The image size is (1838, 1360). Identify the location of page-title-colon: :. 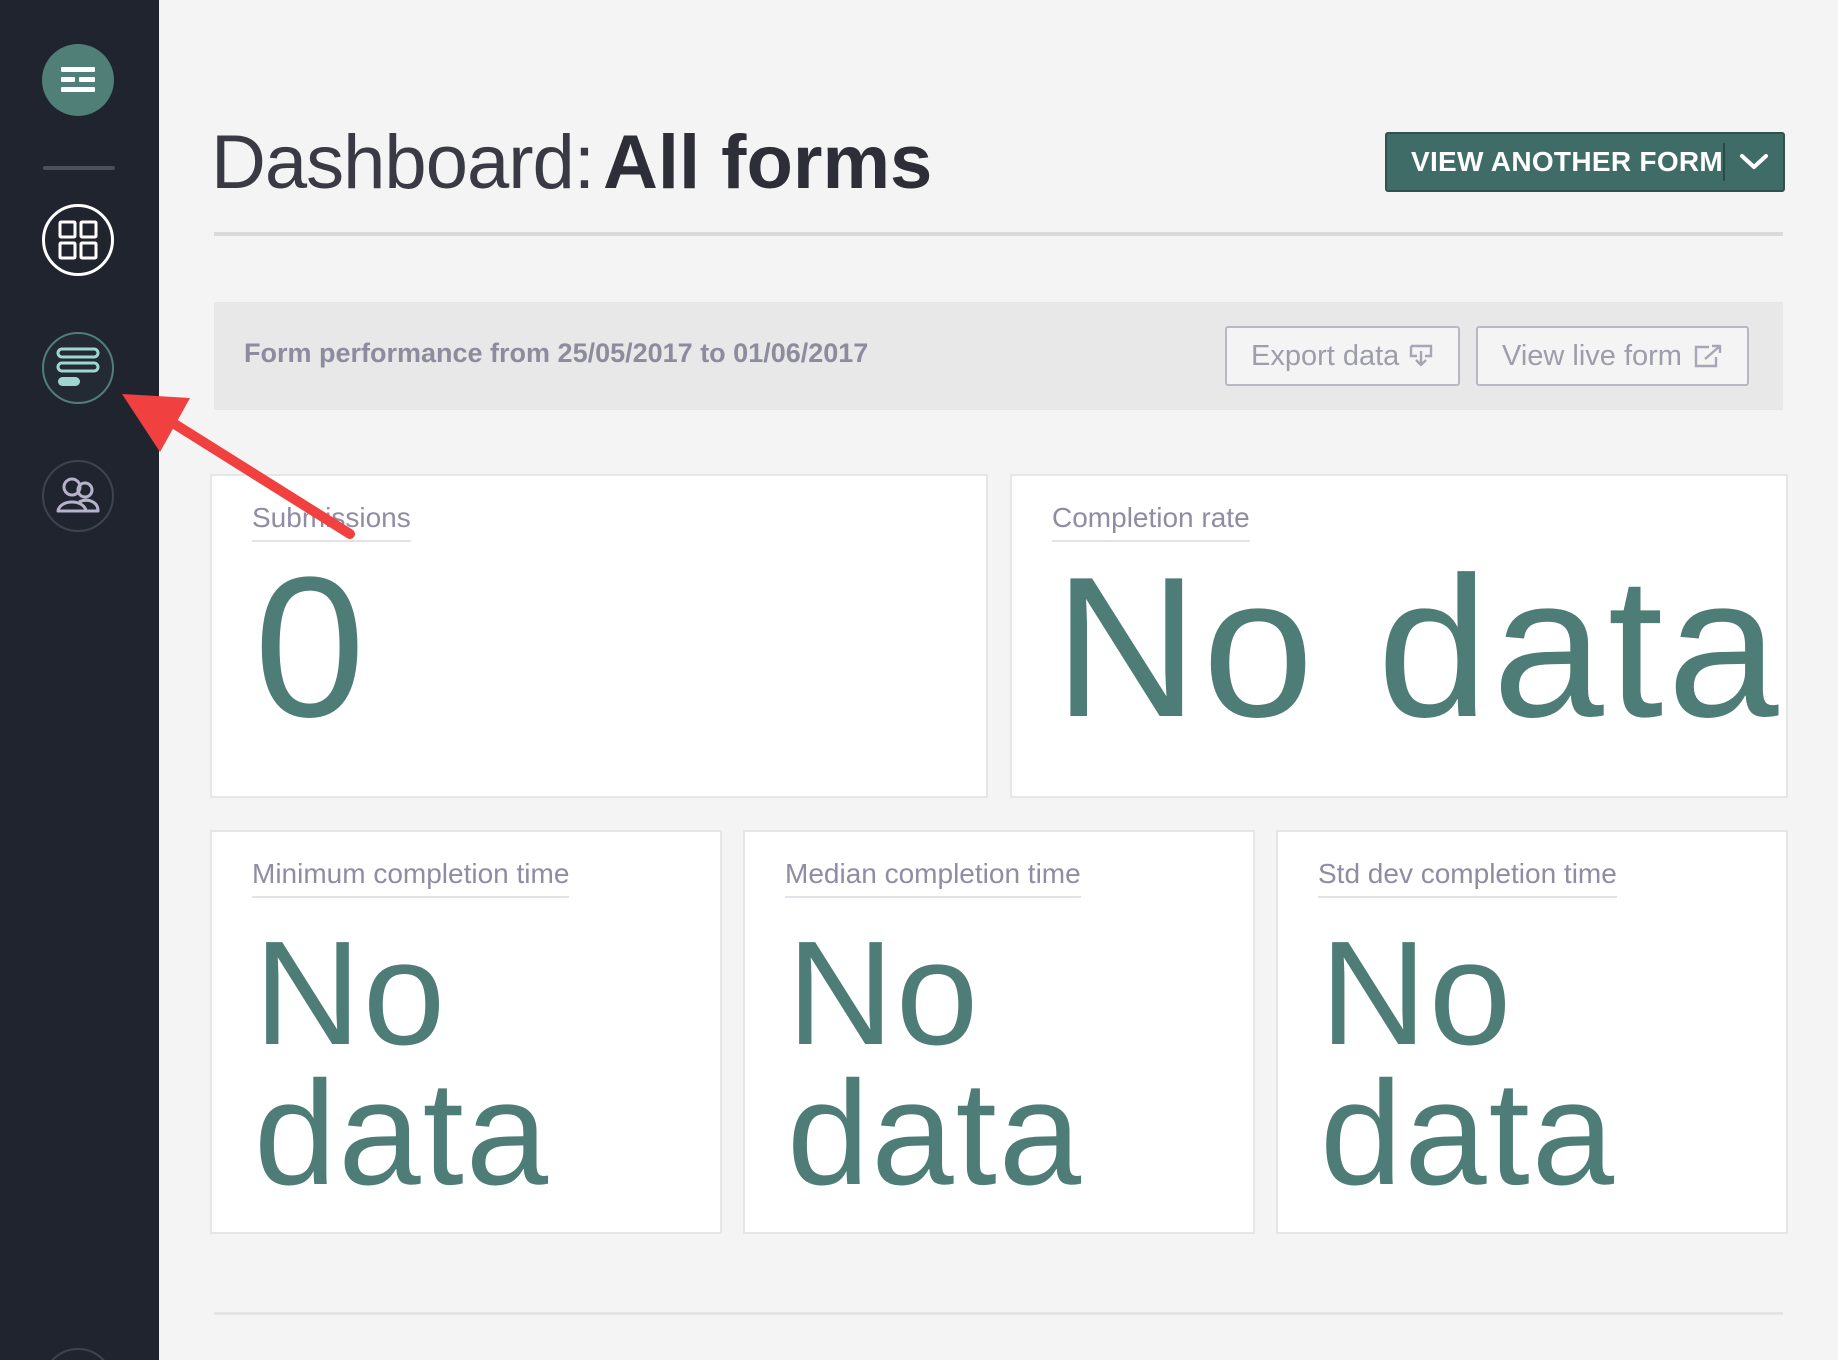
(584, 162).